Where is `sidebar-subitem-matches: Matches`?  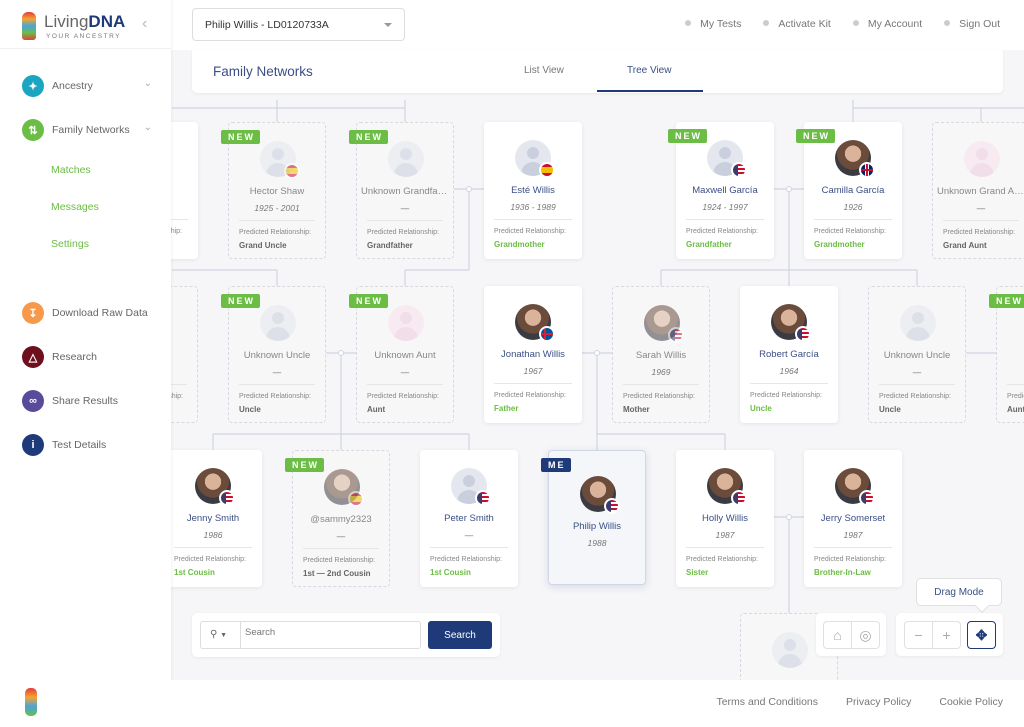
sidebar-subitem-matches: Matches is located at coordinates (71, 170).